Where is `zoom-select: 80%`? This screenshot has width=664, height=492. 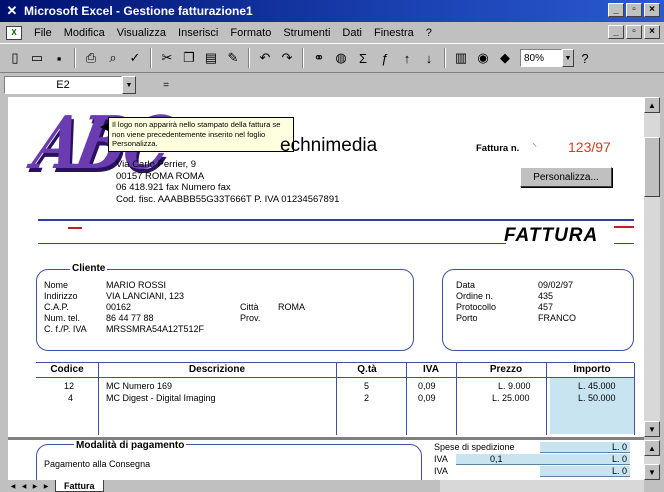
zoom-select: 80% is located at coordinates (541, 58).